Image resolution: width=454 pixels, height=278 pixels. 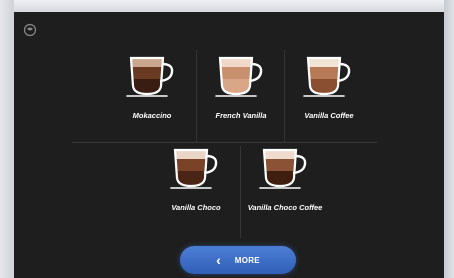 What do you see at coordinates (30, 30) in the screenshot?
I see `brand-logo-icon` at bounding box center [30, 30].